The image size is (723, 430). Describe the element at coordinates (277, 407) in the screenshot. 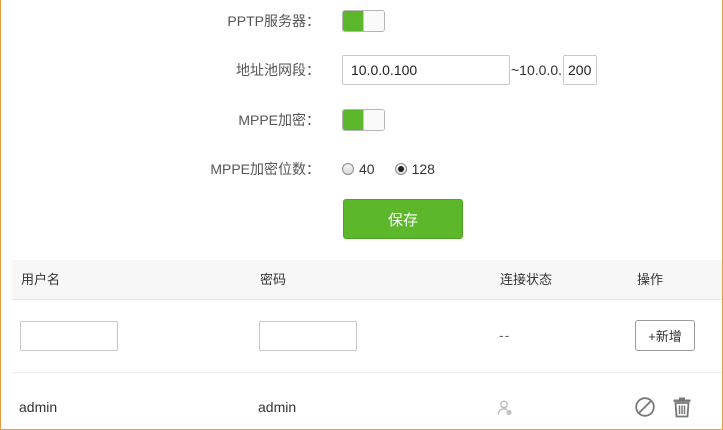

I see `user-password: admin` at that location.